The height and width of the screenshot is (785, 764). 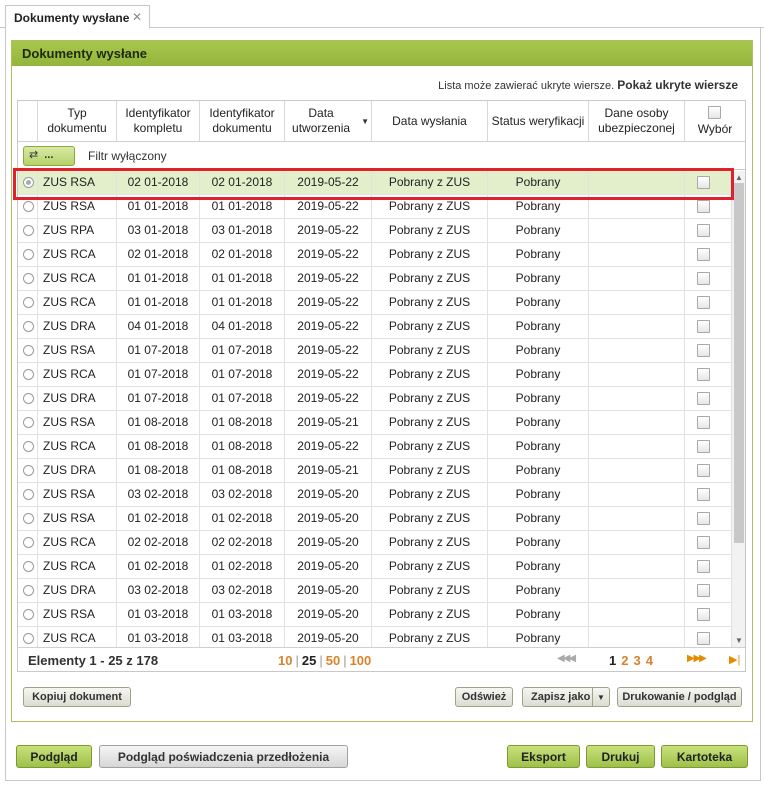 I want to click on preview-confirmation-button: Podgląd poświadczenia przedłożenia, so click(x=223, y=756).